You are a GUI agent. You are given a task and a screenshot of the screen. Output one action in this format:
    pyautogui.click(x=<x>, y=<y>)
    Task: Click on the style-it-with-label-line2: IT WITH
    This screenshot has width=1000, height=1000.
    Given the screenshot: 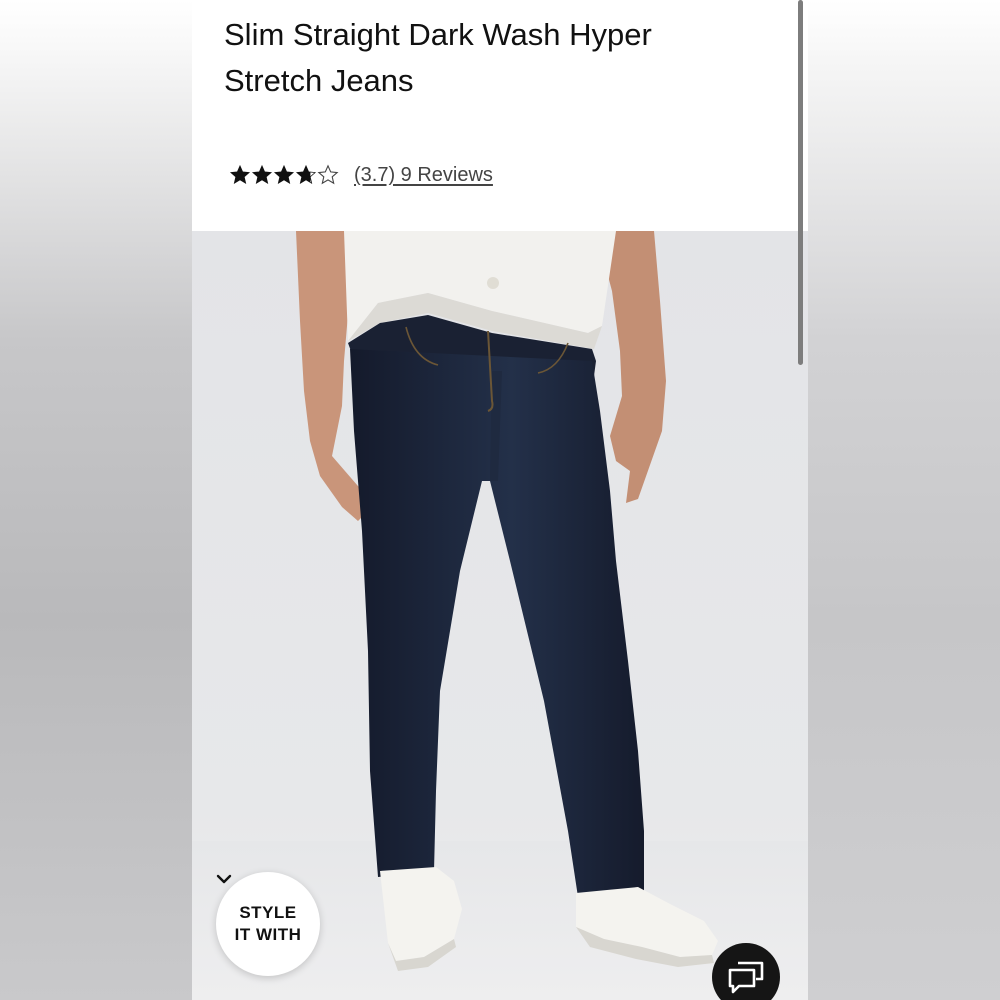 What is the action you would take?
    pyautogui.click(x=268, y=934)
    